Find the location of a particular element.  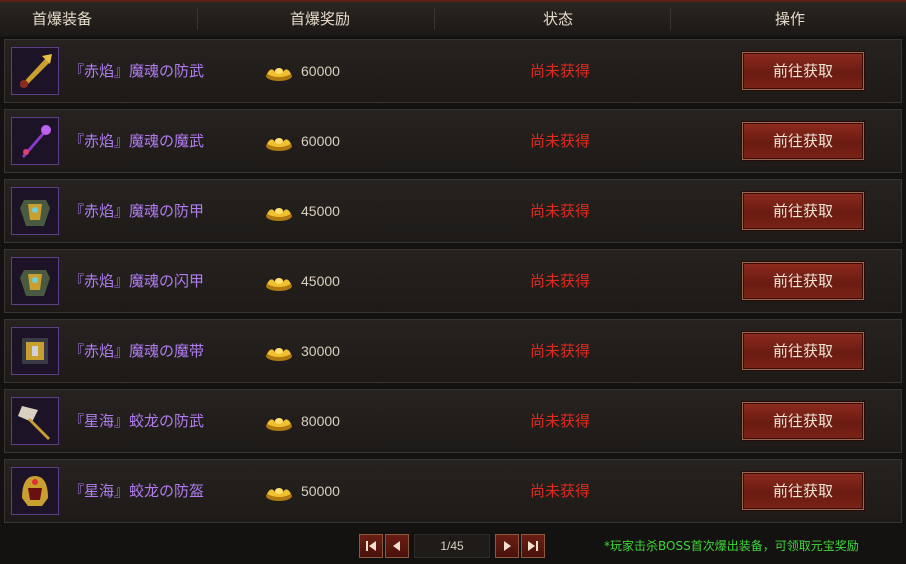

table-row: 『赤焰』魔魂の闪甲 45000 尚未获得 前往获取 is located at coordinates (453, 281).